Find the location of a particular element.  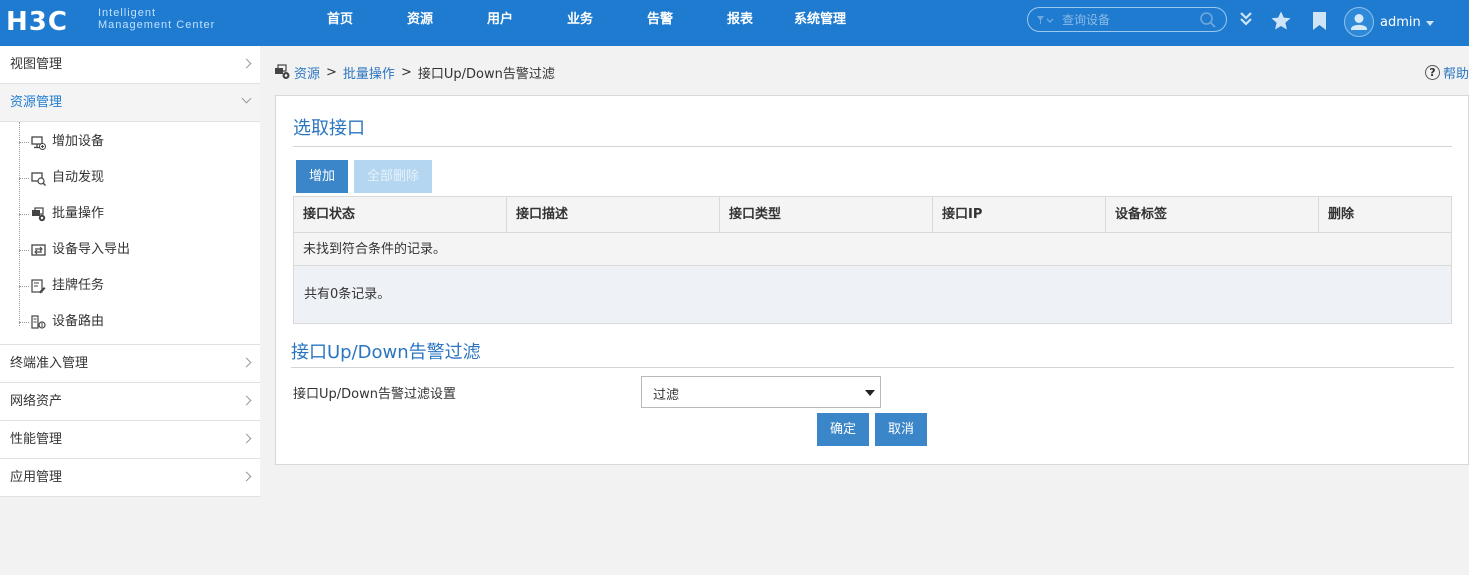

username: admin is located at coordinates (1400, 22).